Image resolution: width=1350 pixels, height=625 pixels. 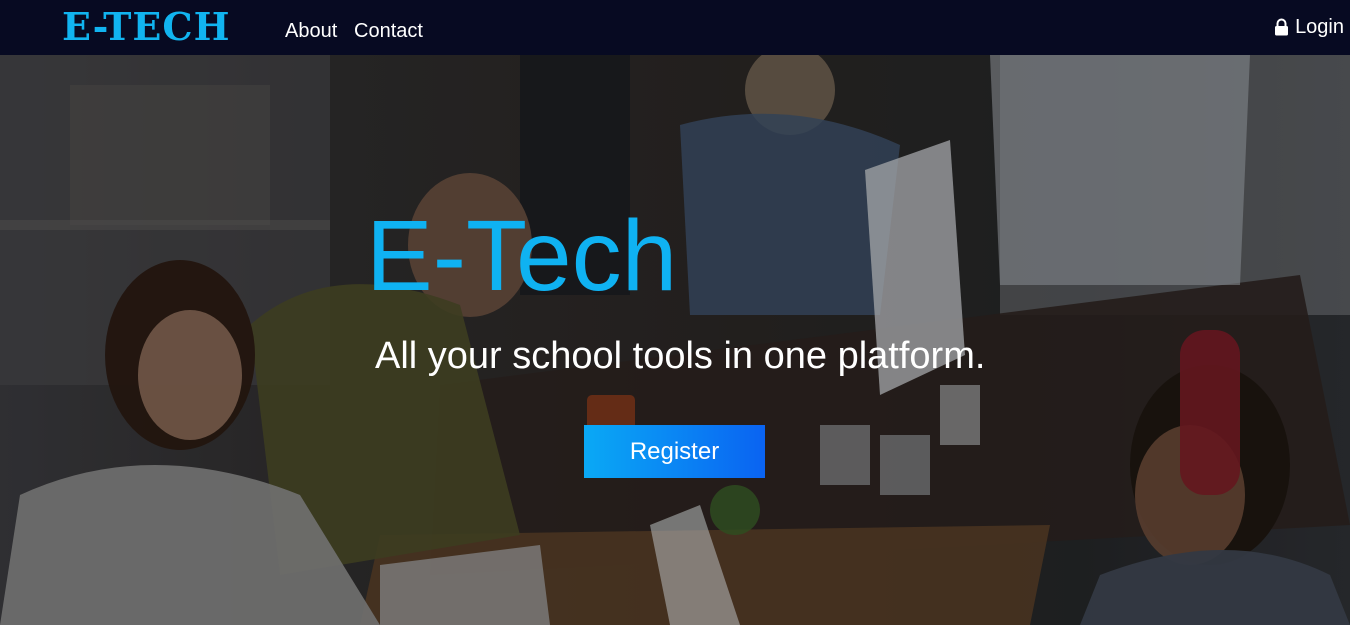 I want to click on login-link: Login, so click(x=1309, y=27).